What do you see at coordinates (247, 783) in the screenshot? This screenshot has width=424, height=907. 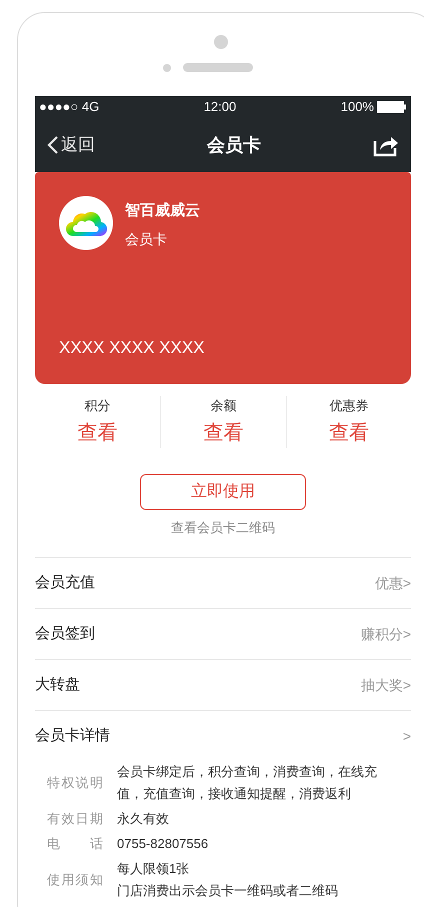 I see `detail-value: 会员卡绑定后，积分查询，消费查询，在线充值，充值查询，接收通知提醒，消费返利` at bounding box center [247, 783].